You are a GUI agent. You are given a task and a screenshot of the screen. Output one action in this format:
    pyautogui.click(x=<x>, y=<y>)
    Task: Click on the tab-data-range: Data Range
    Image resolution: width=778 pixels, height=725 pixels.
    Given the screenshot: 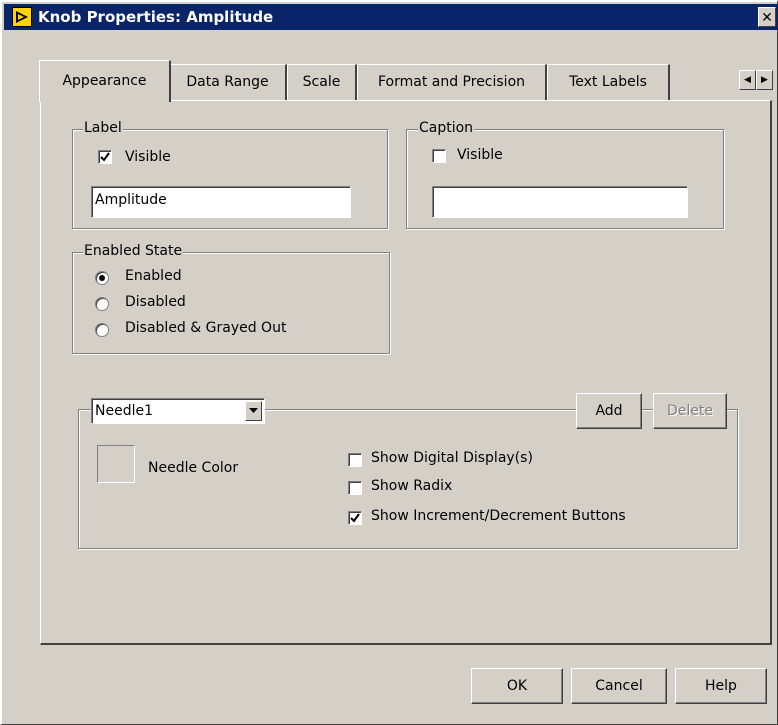 What is the action you would take?
    pyautogui.click(x=228, y=82)
    